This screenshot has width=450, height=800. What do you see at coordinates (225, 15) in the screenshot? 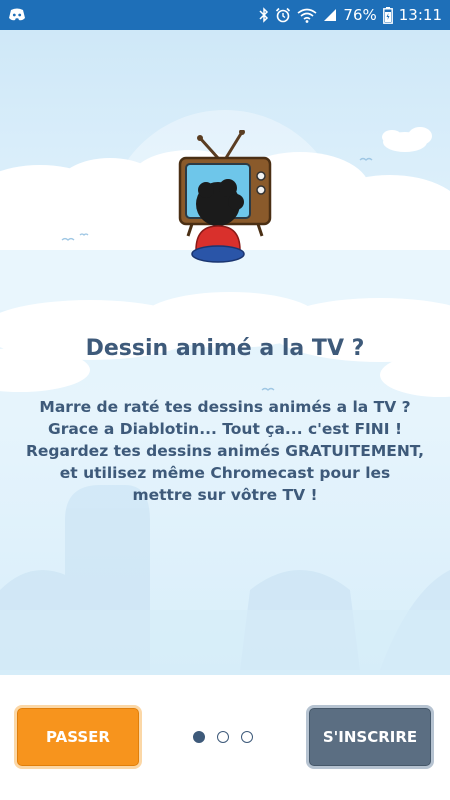
I see `status-bar: 76% 13:11` at bounding box center [225, 15].